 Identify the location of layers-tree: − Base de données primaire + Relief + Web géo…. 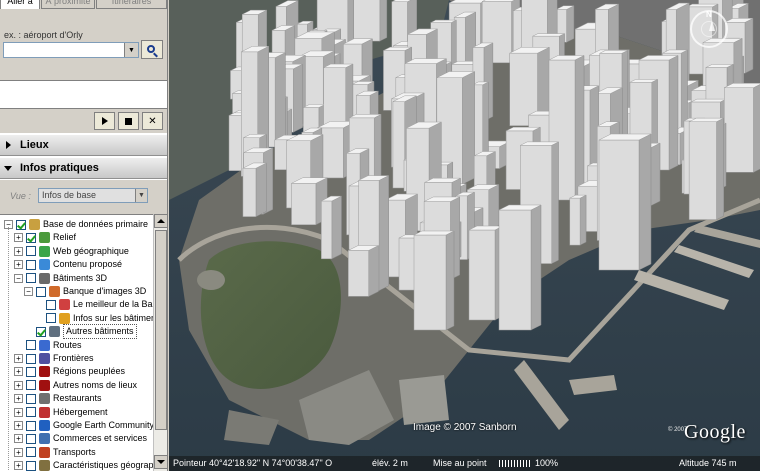
(76, 342).